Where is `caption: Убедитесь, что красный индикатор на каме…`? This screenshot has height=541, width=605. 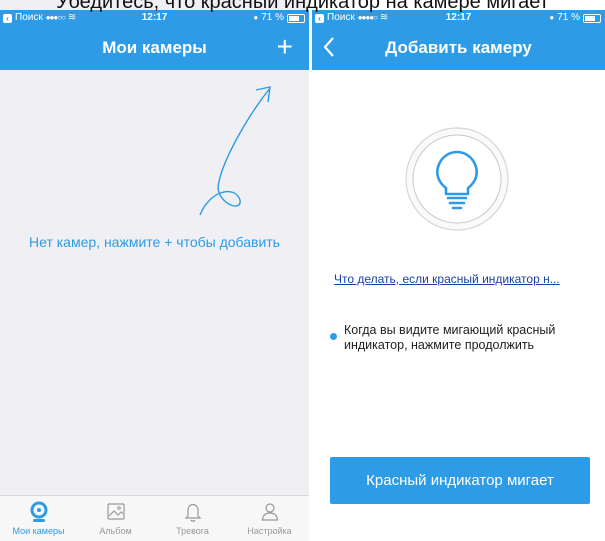
caption: Убедитесь, что красный индикатор на каме… is located at coordinates (302, 6).